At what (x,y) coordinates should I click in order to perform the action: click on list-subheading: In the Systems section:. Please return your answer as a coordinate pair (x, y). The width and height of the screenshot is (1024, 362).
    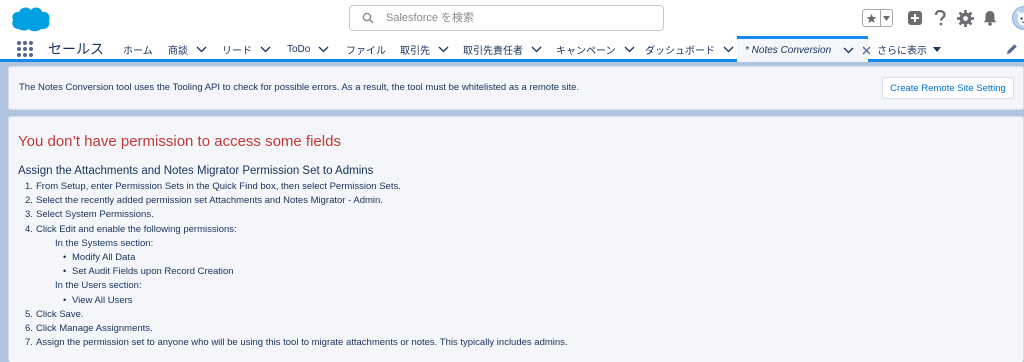
    Looking at the image, I should click on (104, 243).